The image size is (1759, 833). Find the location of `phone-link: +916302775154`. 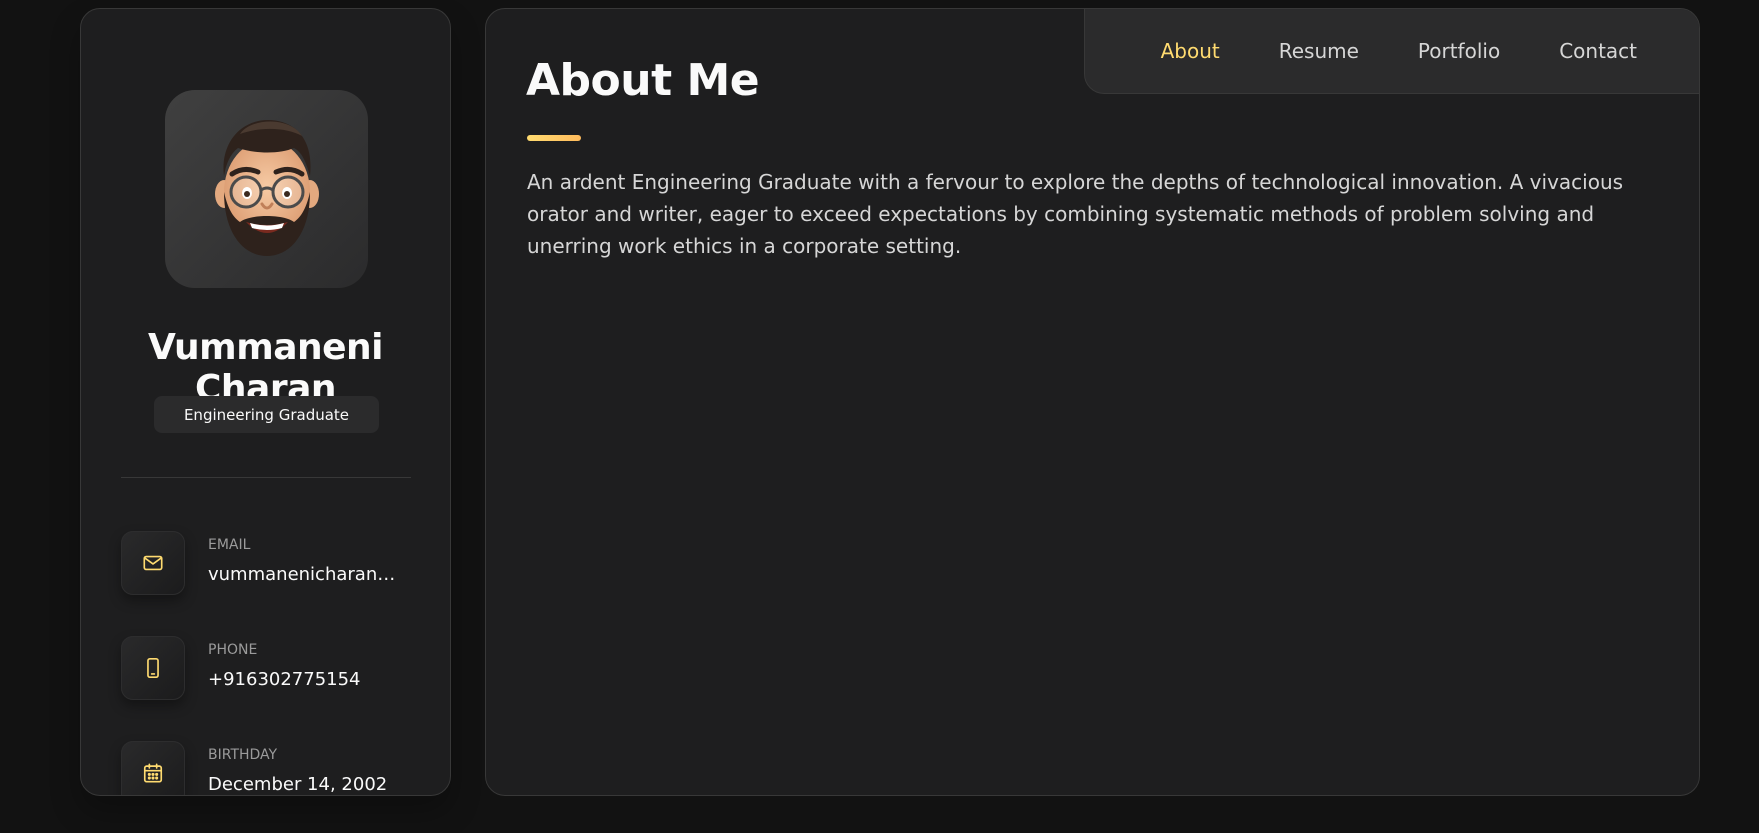

phone-link: +916302775154 is located at coordinates (310, 679).